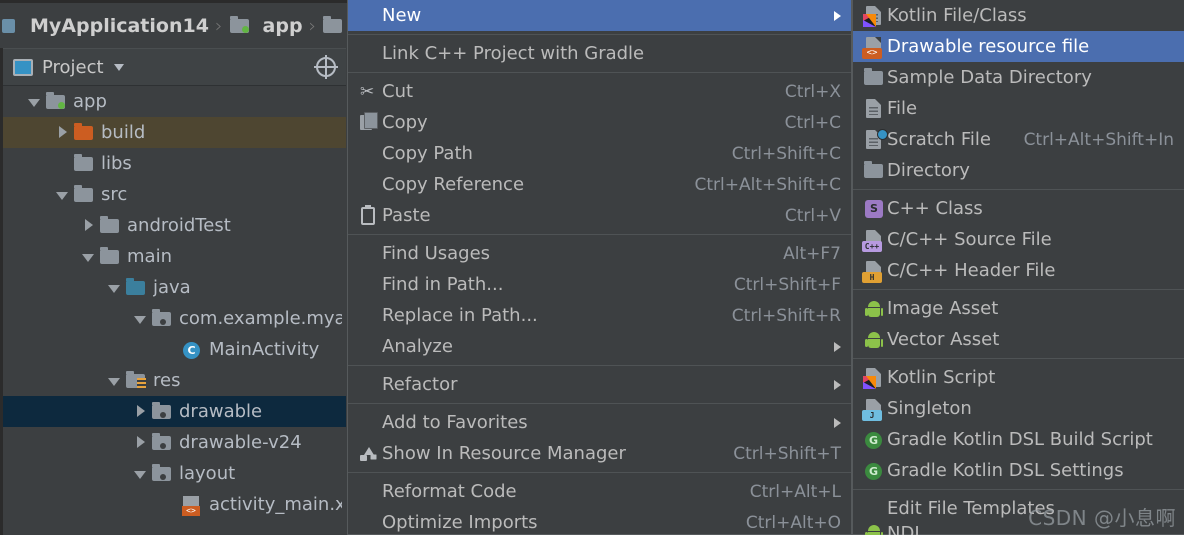  I want to click on submenu-item-edit-file-templates: Edit File Templates, so click(1018, 508).